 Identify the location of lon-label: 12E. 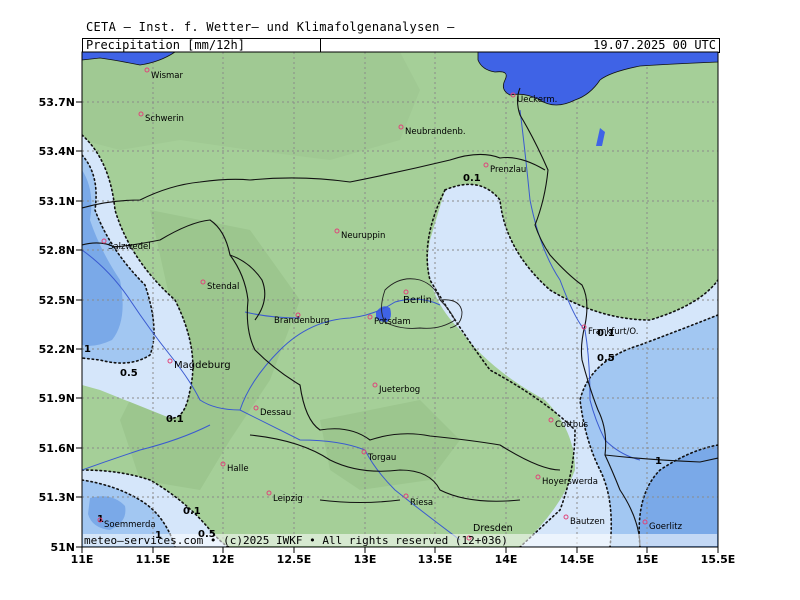
(223, 559).